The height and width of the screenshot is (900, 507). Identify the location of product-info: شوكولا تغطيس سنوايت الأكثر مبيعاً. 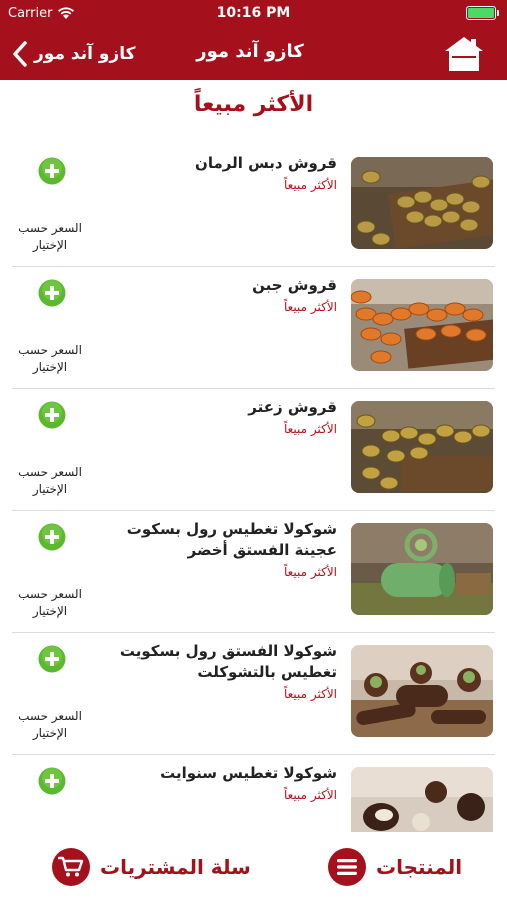
(222, 782).